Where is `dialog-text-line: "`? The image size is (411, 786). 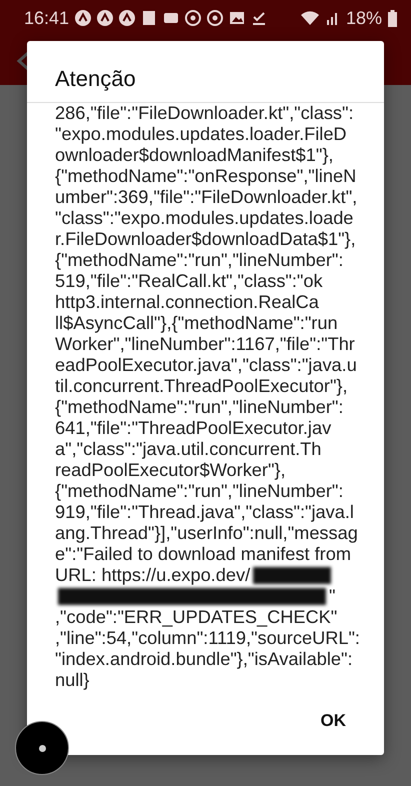
dialog-text-line: " is located at coordinates (332, 596).